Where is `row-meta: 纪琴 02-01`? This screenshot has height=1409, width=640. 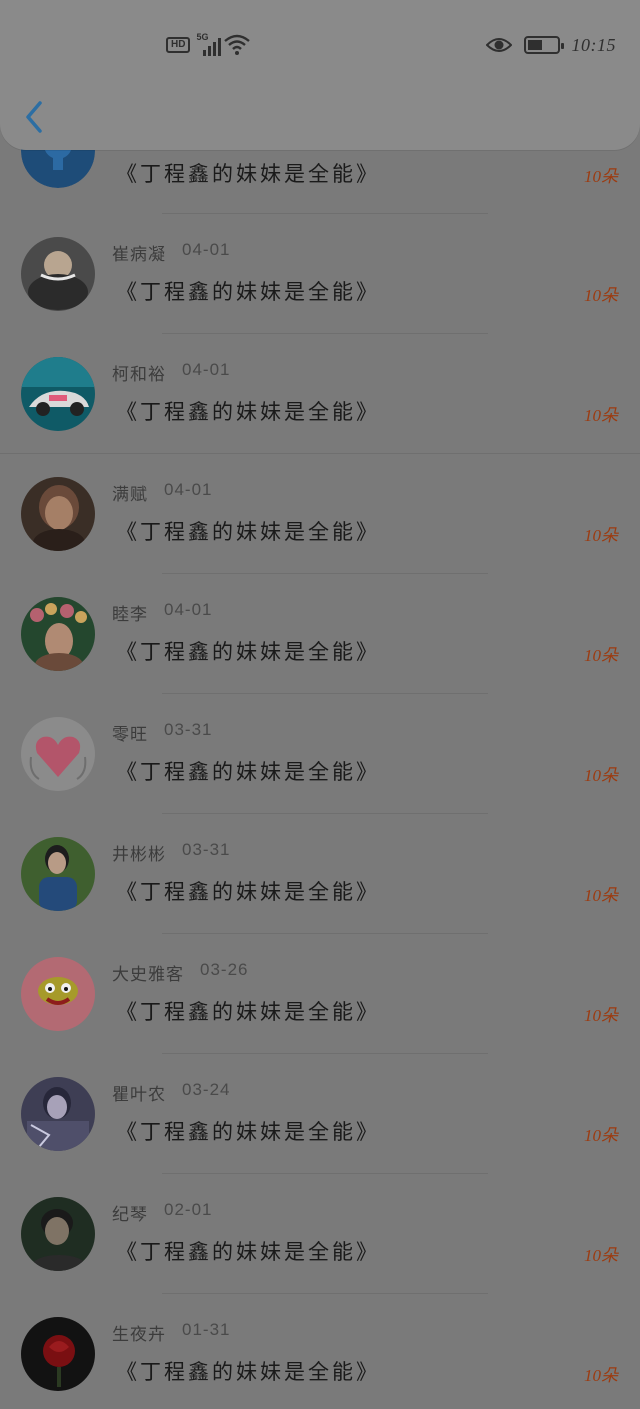
row-meta: 纪琴 02-01 is located at coordinates (162, 1212).